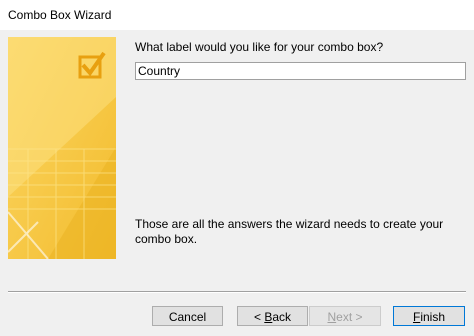  What do you see at coordinates (60, 15) in the screenshot?
I see `window-title: Combo Box Wizard` at bounding box center [60, 15].